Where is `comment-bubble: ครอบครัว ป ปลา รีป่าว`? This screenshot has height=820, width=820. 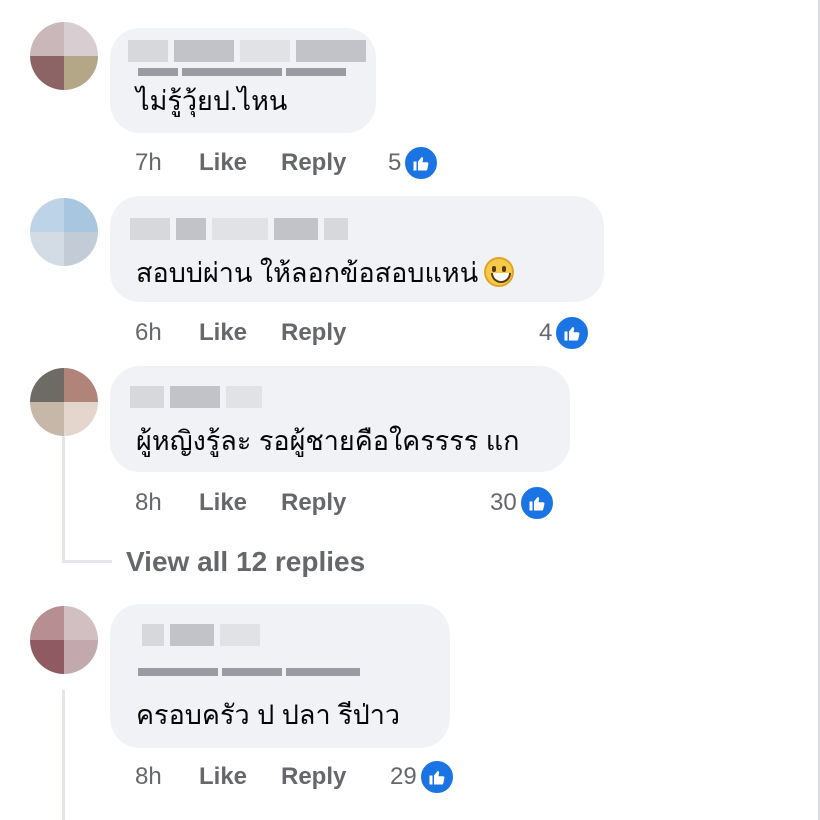
comment-bubble: ครอบครัว ป ปลา รีป่าว is located at coordinates (280, 676).